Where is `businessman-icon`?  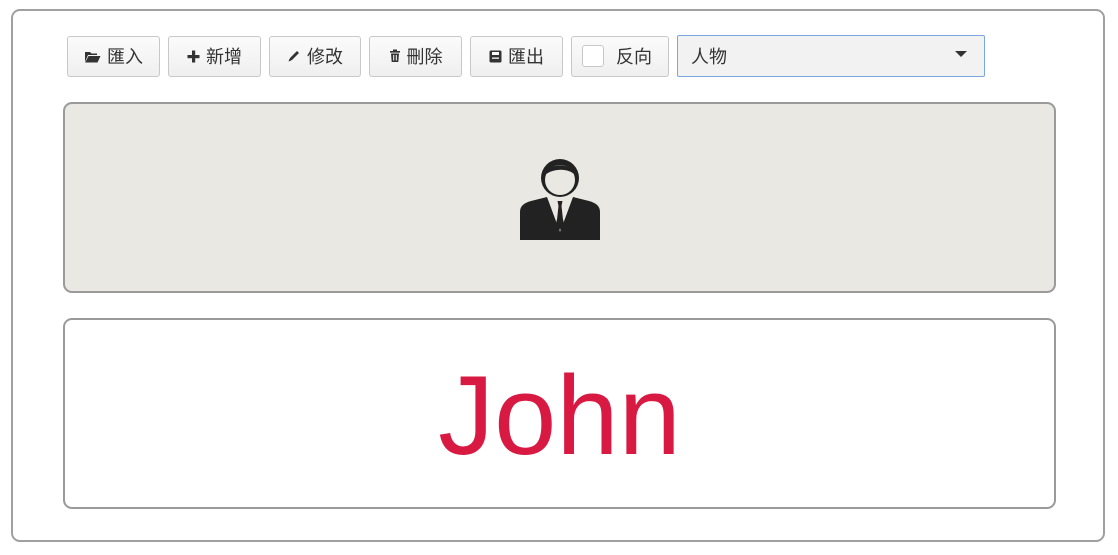 businessman-icon is located at coordinates (559, 199).